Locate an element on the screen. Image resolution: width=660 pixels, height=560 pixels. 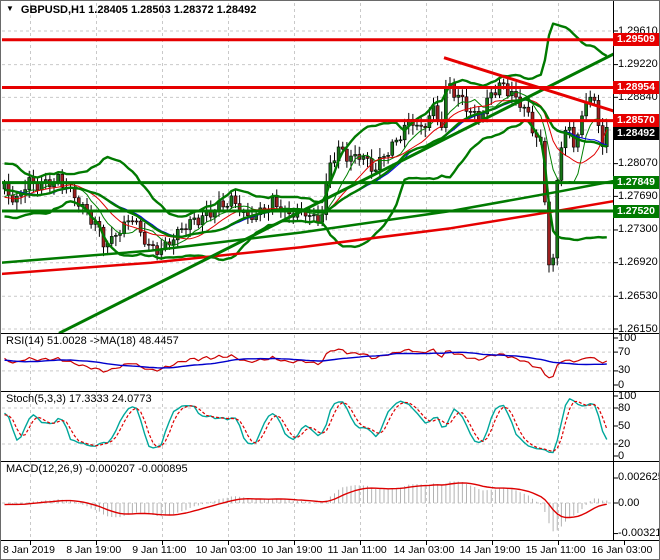
stoch-tick-label: 50 is located at coordinates (624, 425).